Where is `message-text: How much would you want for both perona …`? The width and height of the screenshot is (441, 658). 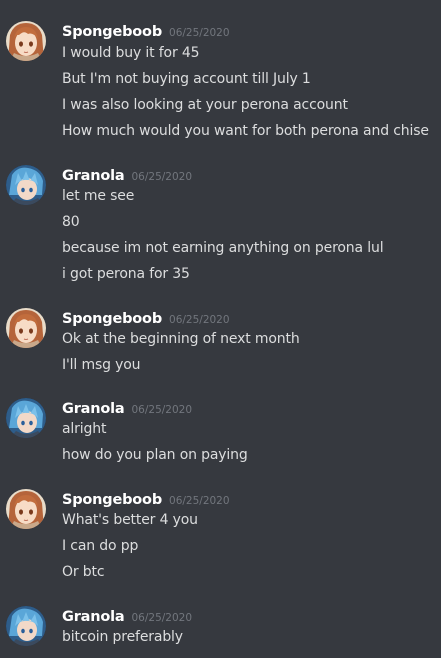 message-text: How much would you want for both perona … is located at coordinates (245, 131).